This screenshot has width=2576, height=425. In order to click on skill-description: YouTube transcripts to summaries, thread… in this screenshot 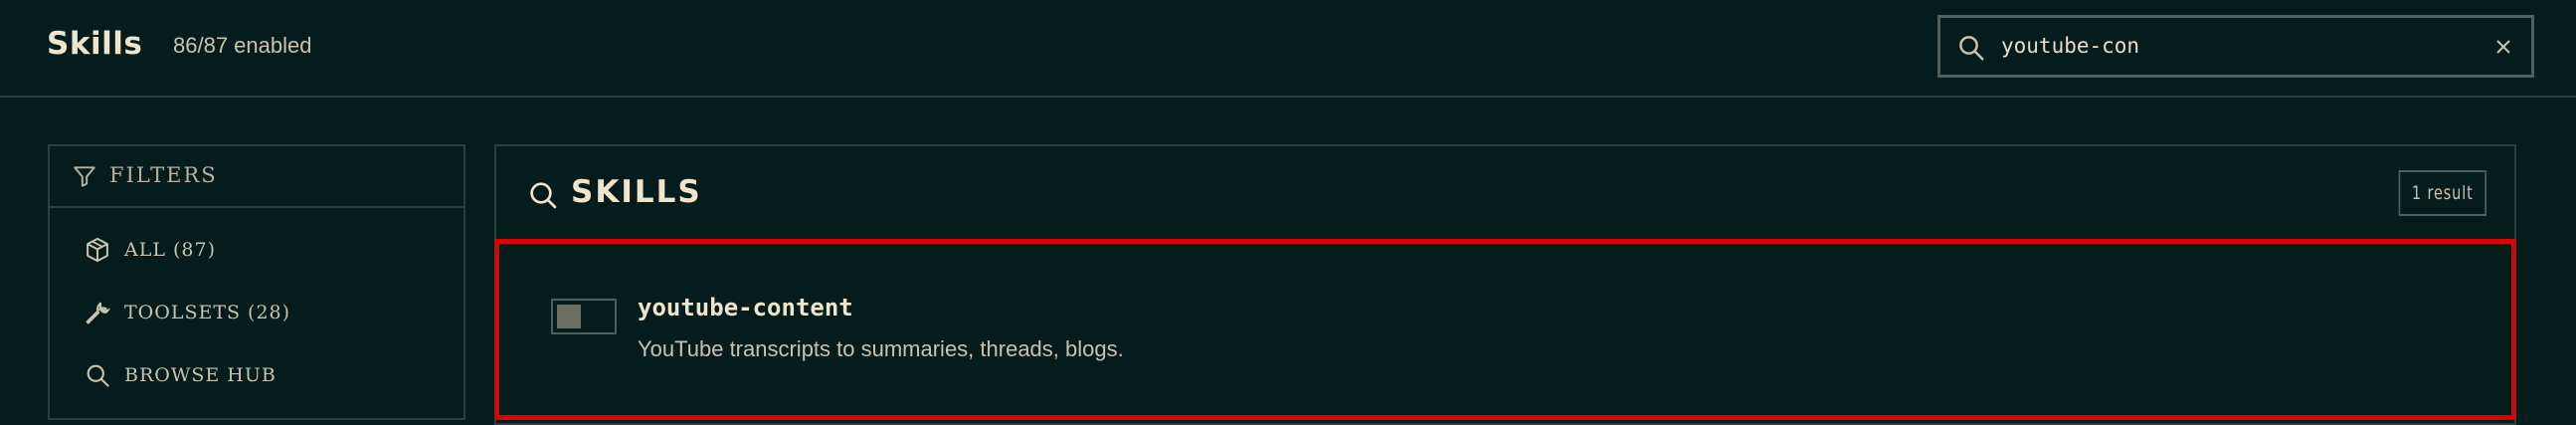, I will do `click(881, 348)`.